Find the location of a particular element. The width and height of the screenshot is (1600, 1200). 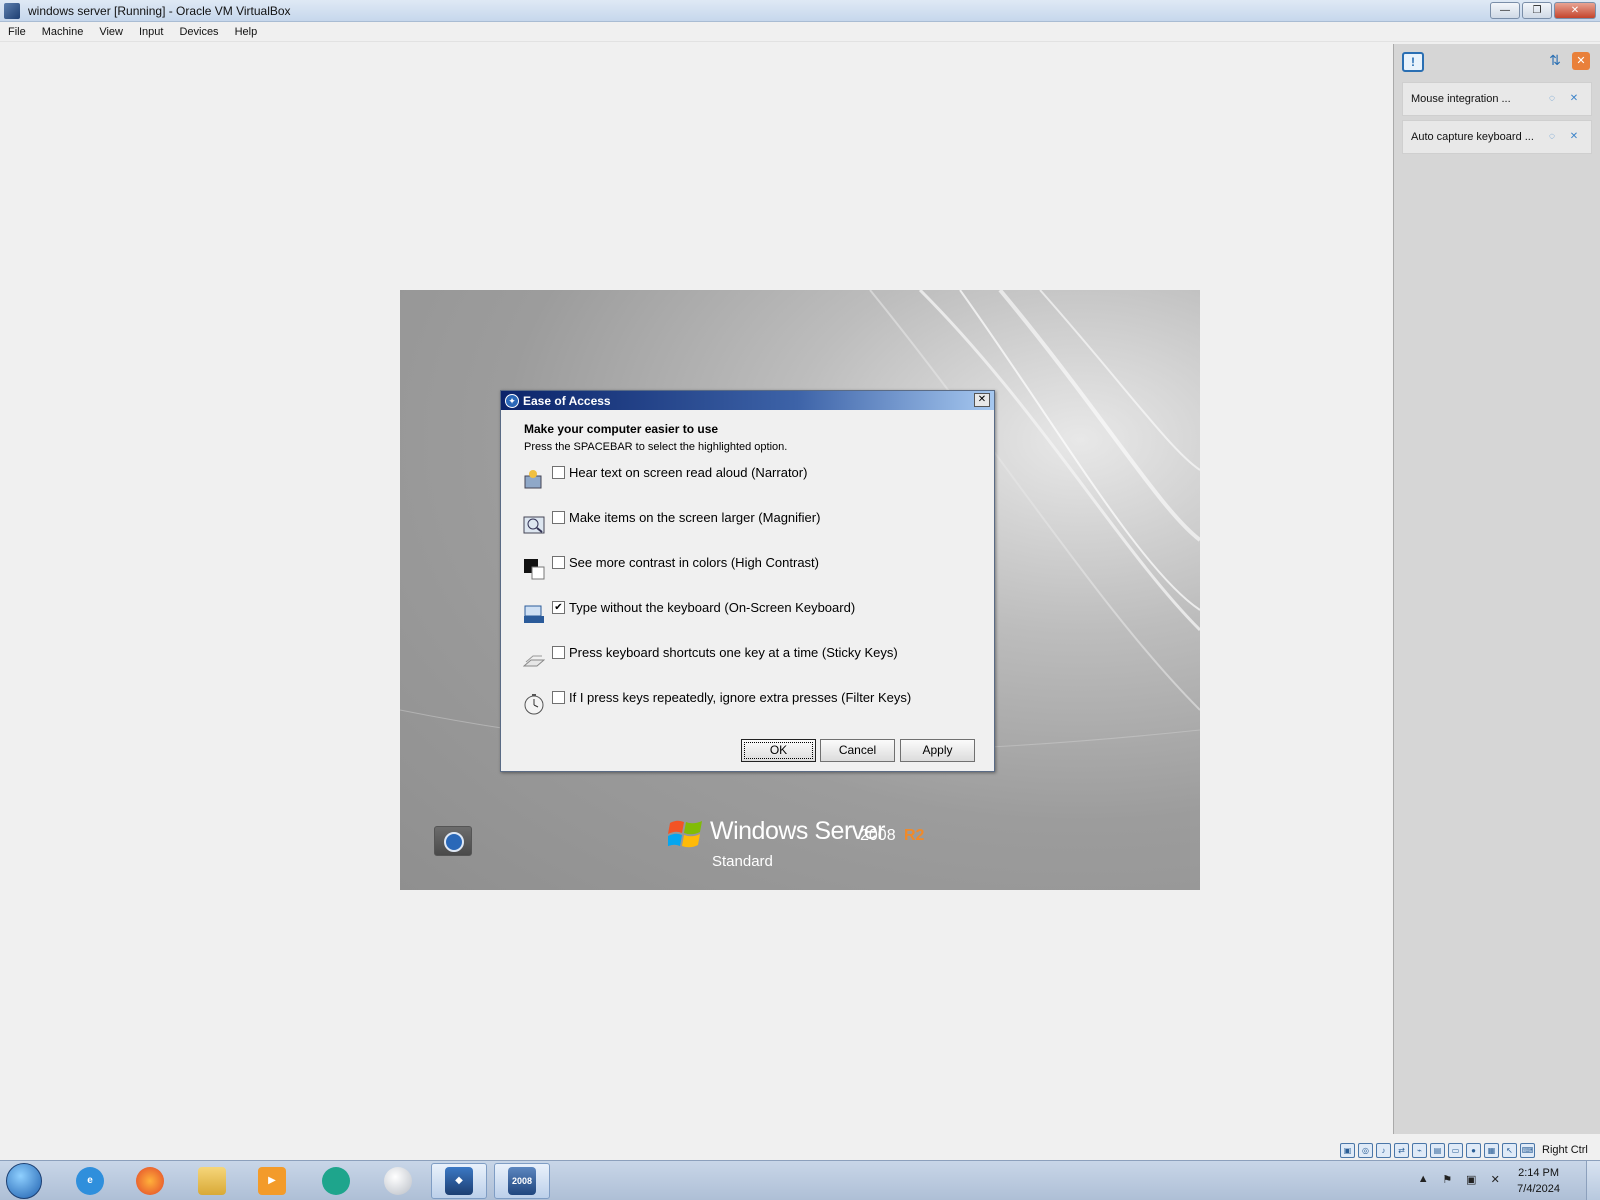

menu-help: Help is located at coordinates (246, 32).